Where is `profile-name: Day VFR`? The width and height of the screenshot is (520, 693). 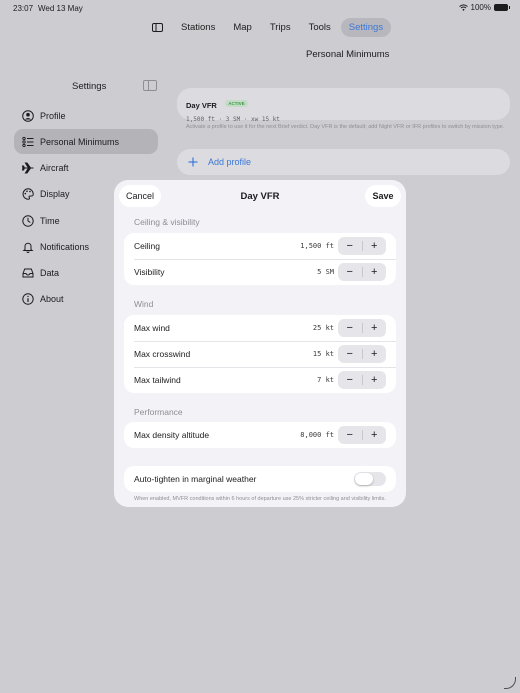 profile-name: Day VFR is located at coordinates (201, 105).